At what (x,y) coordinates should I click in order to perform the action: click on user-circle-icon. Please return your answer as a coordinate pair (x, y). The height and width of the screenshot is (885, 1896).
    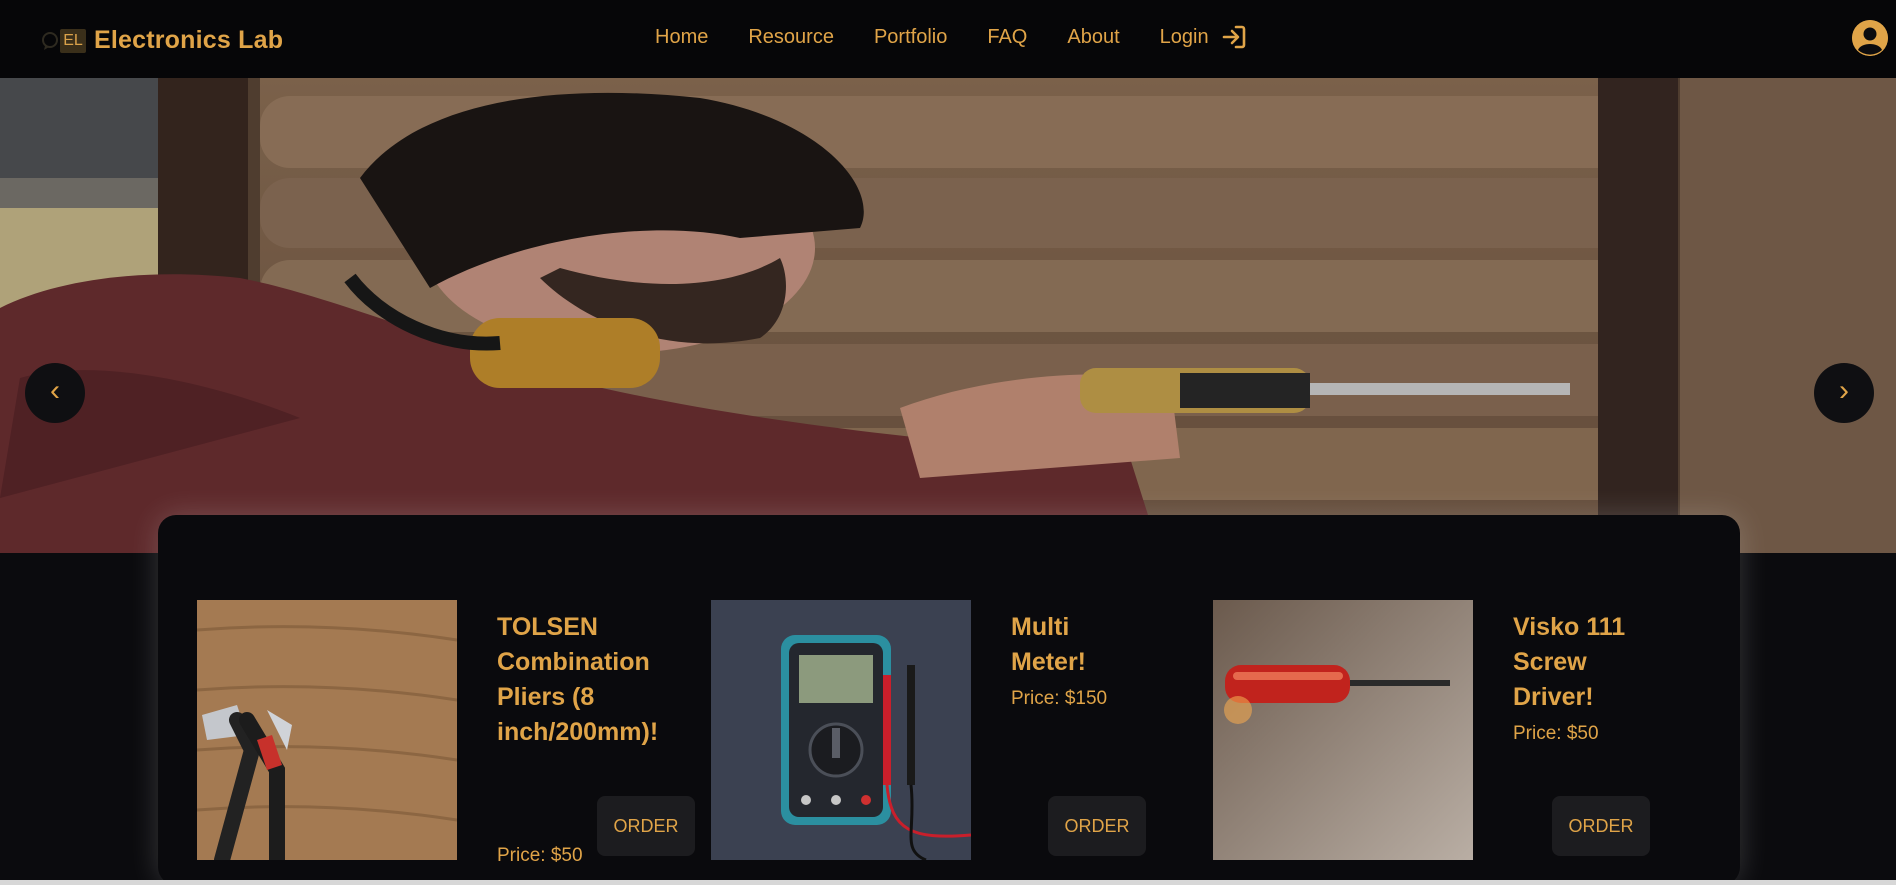
    Looking at the image, I should click on (1870, 38).